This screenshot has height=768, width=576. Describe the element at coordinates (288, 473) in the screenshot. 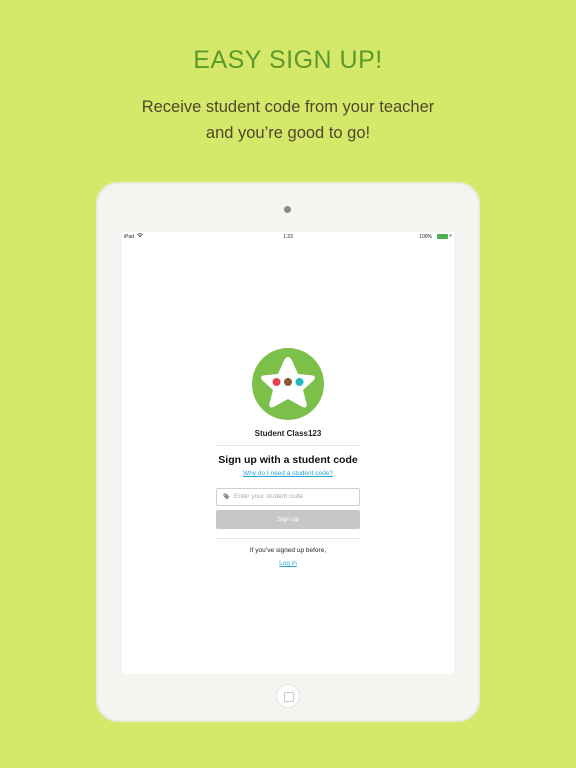

I see `why-code-link: Why do I need a student code?` at that location.